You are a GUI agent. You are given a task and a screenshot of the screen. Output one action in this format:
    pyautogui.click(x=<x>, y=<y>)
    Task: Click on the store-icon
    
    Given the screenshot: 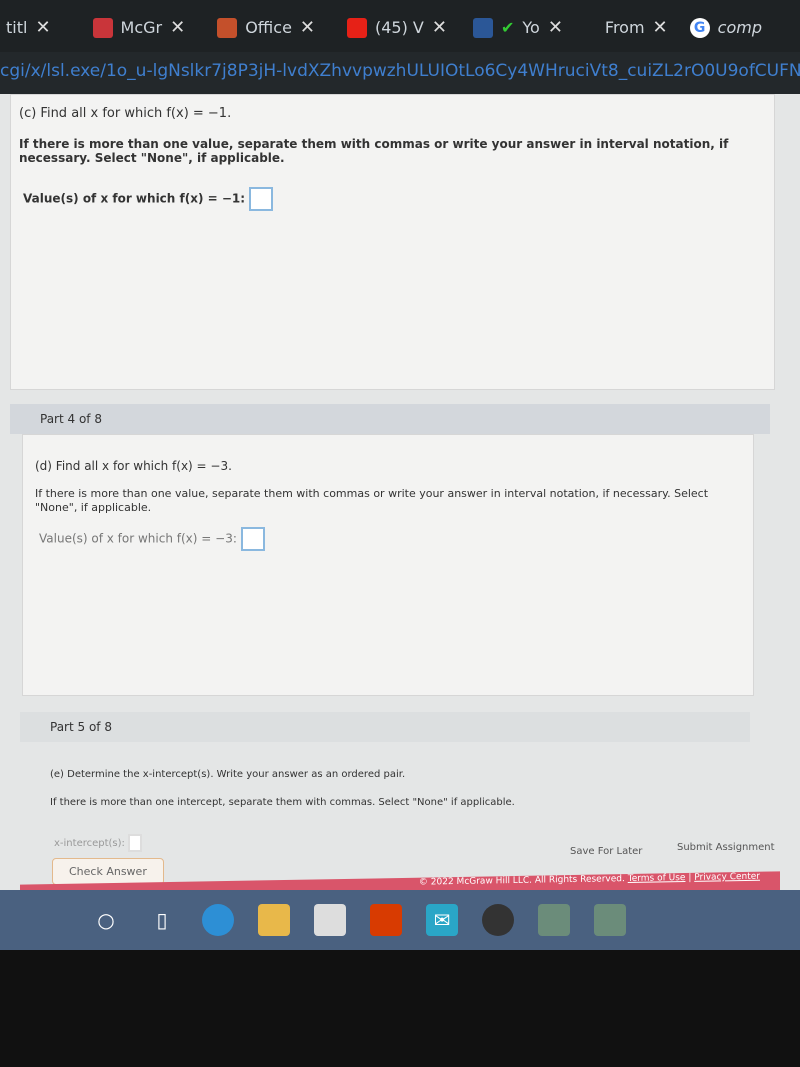 What is the action you would take?
    pyautogui.click(x=330, y=920)
    